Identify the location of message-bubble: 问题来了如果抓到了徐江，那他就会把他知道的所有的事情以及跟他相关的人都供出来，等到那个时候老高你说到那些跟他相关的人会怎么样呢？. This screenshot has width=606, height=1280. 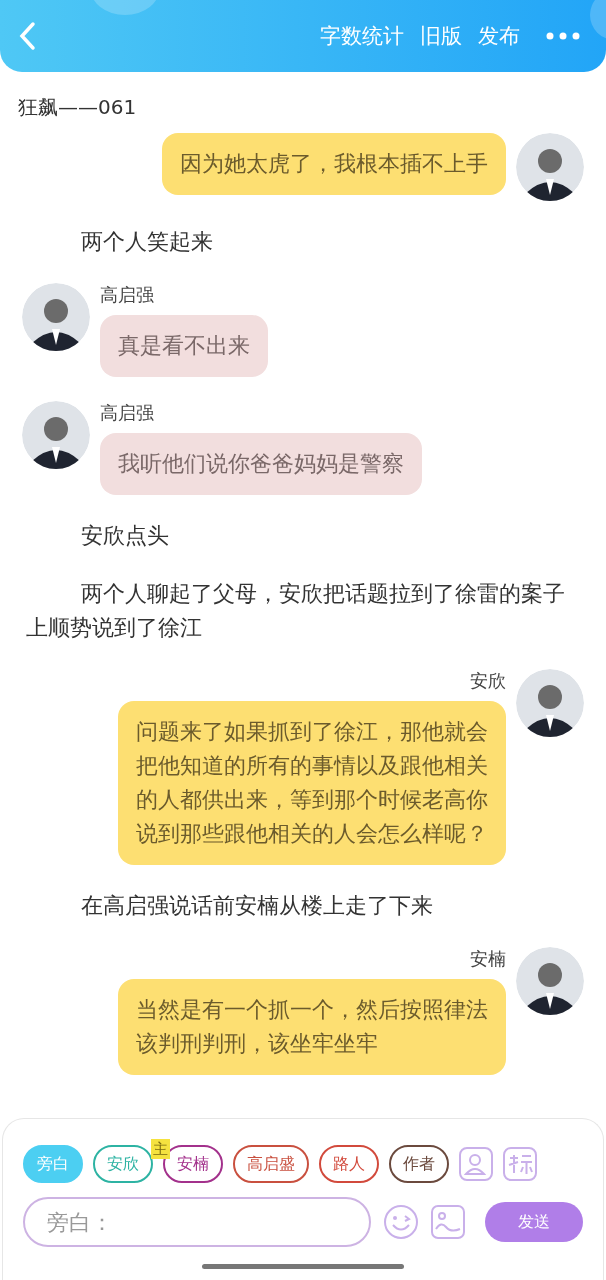
(312, 783).